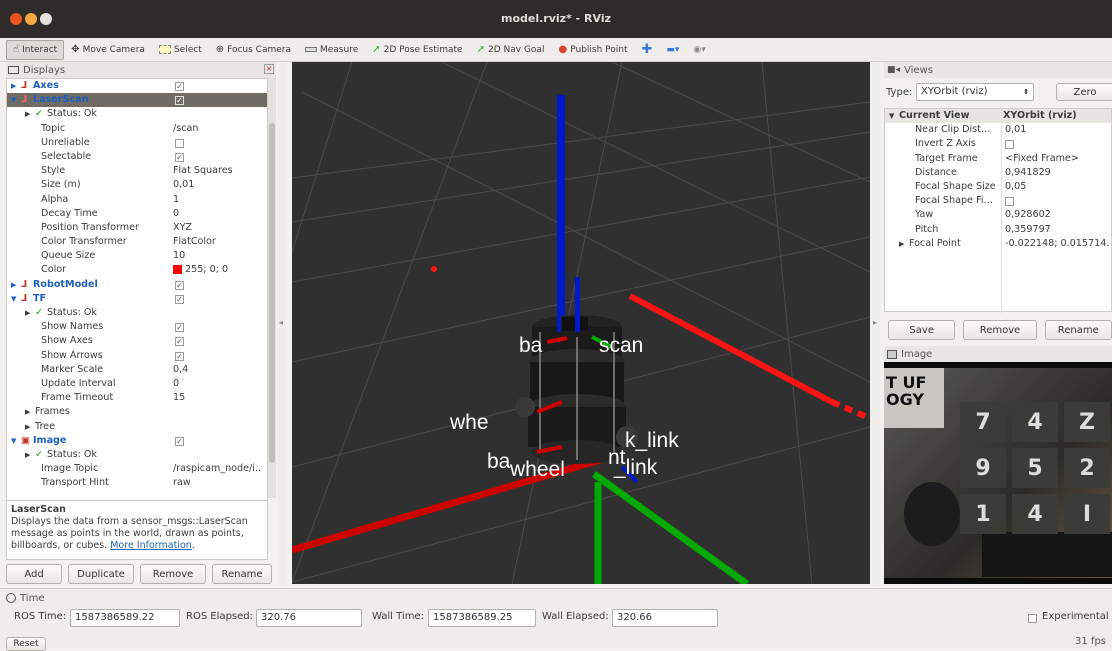 Image resolution: width=1112 pixels, height=651 pixels. What do you see at coordinates (137, 256) in the screenshot?
I see `display-row-queue-size: Queue Size 10` at bounding box center [137, 256].